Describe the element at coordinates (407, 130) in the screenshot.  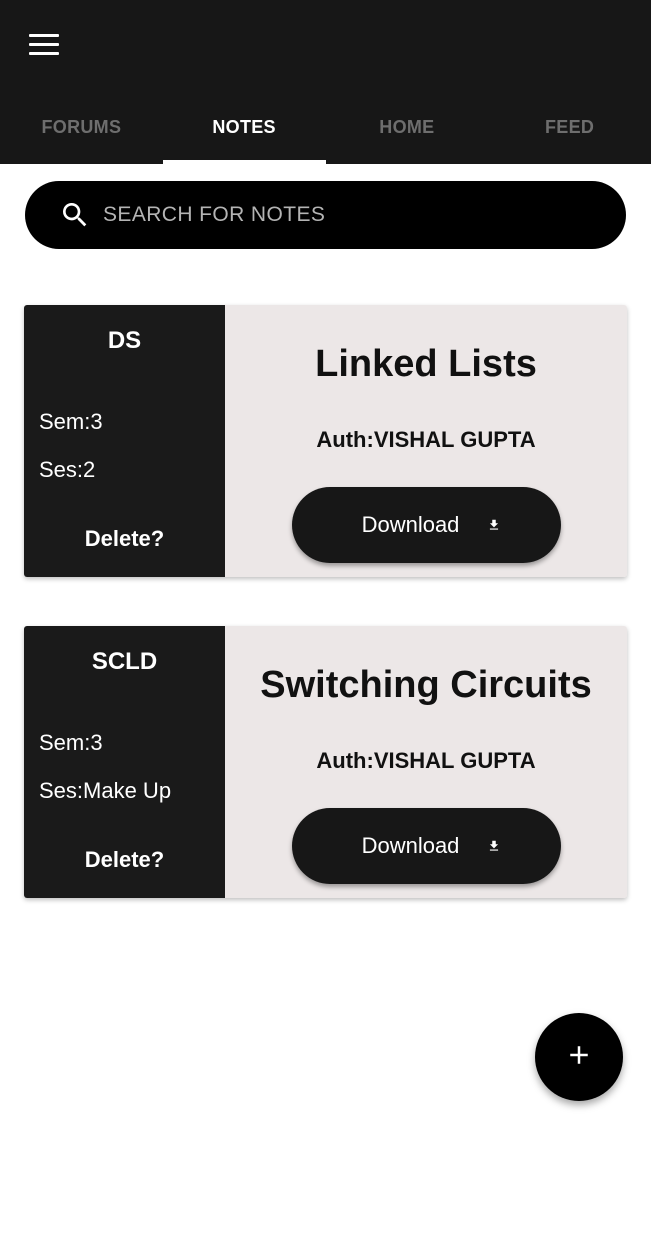
I see `tab-home: HOME` at that location.